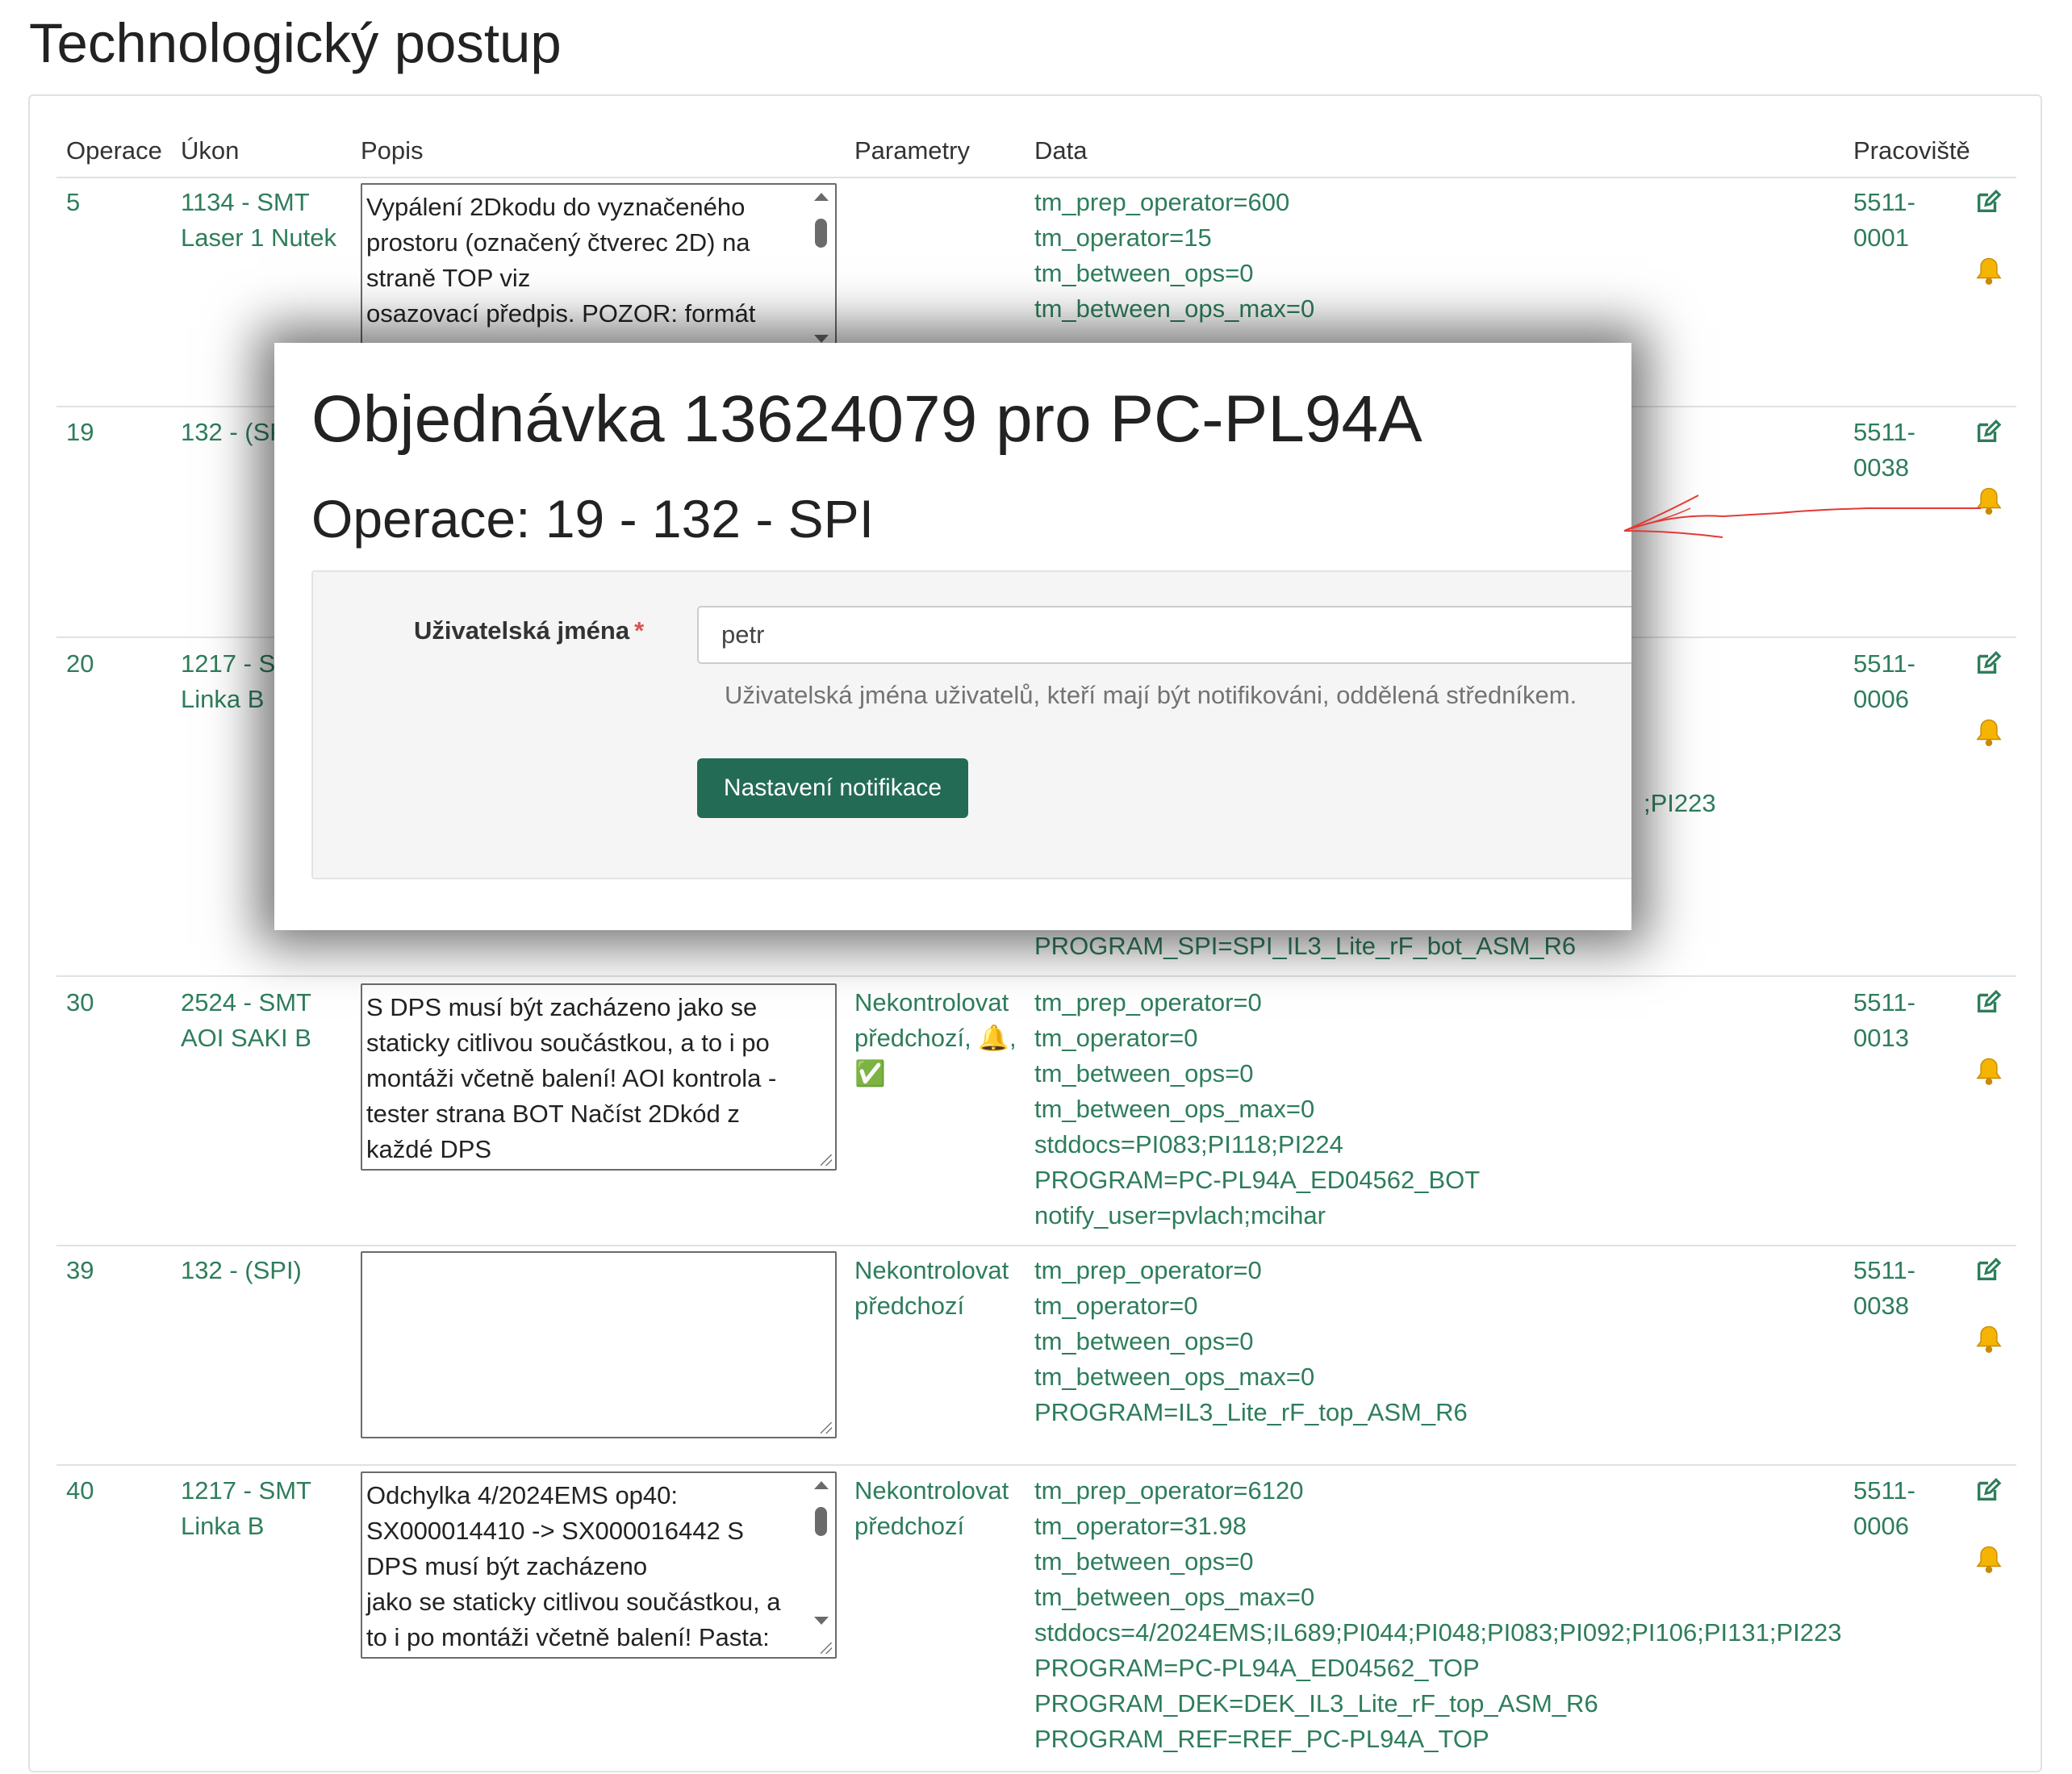 This screenshot has width=2072, height=1774. I want to click on pracoviste-line: 0006, so click(1881, 1526).